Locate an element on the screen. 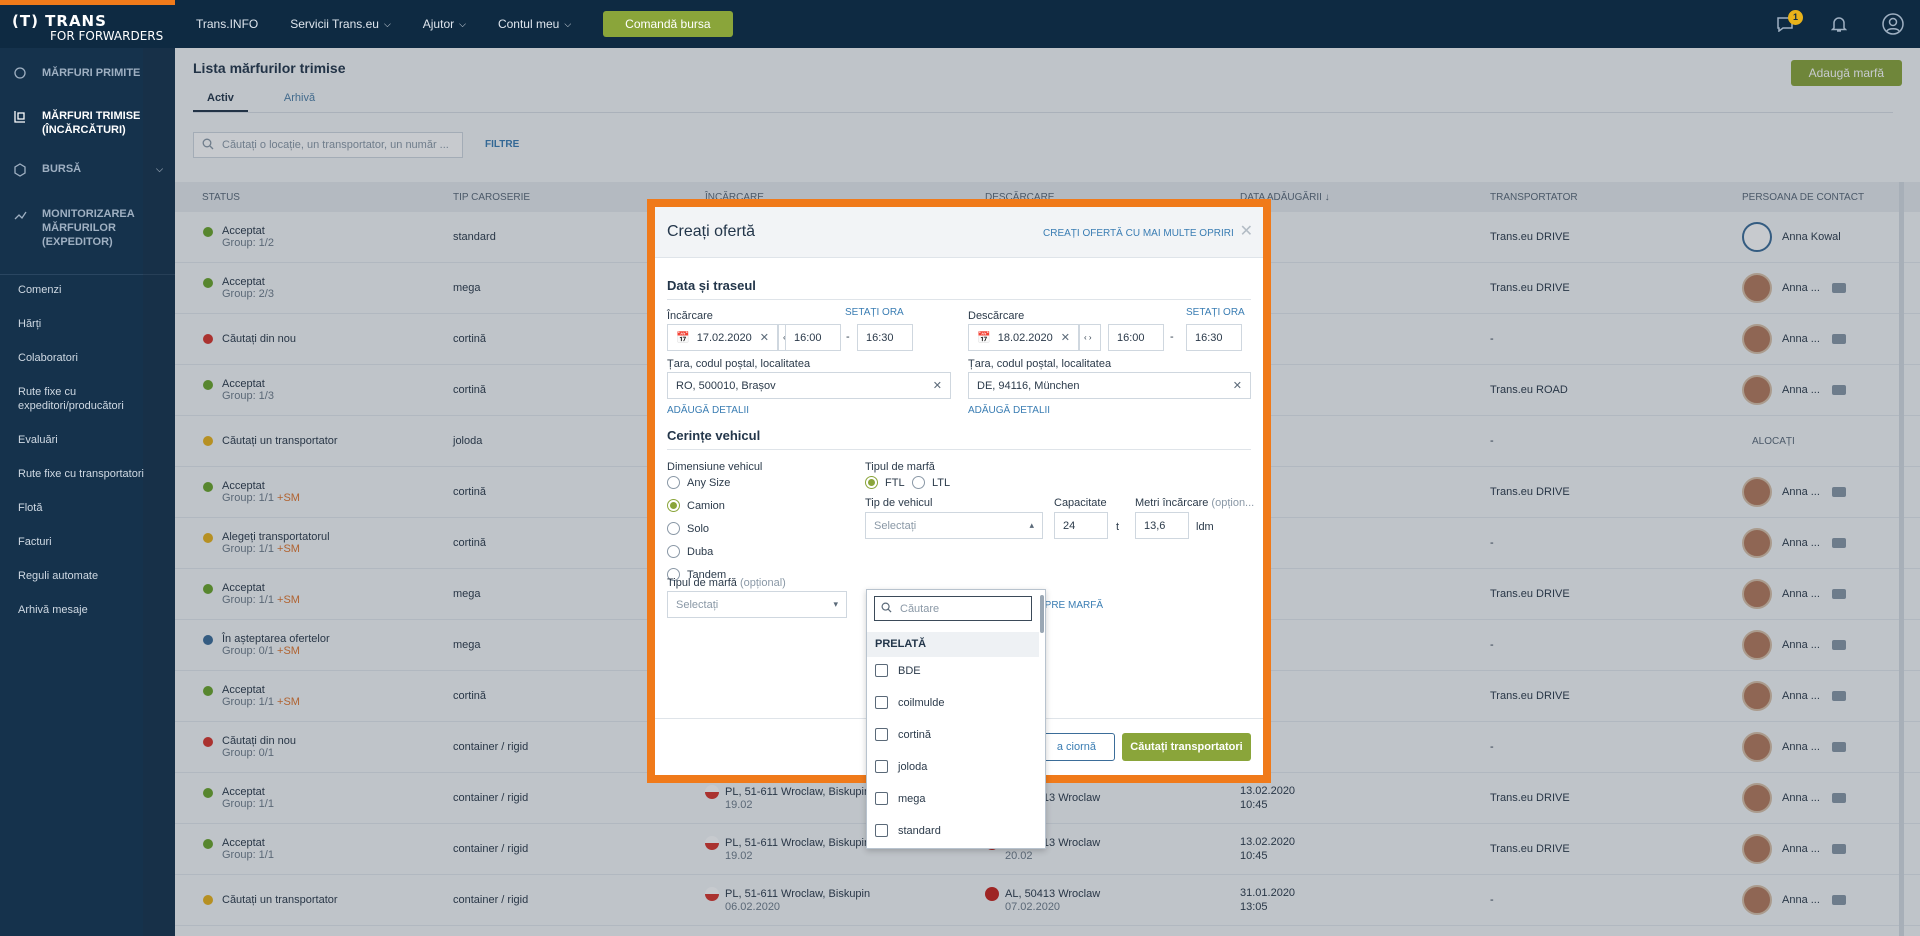  dropdown-option: mega is located at coordinates (900, 798).